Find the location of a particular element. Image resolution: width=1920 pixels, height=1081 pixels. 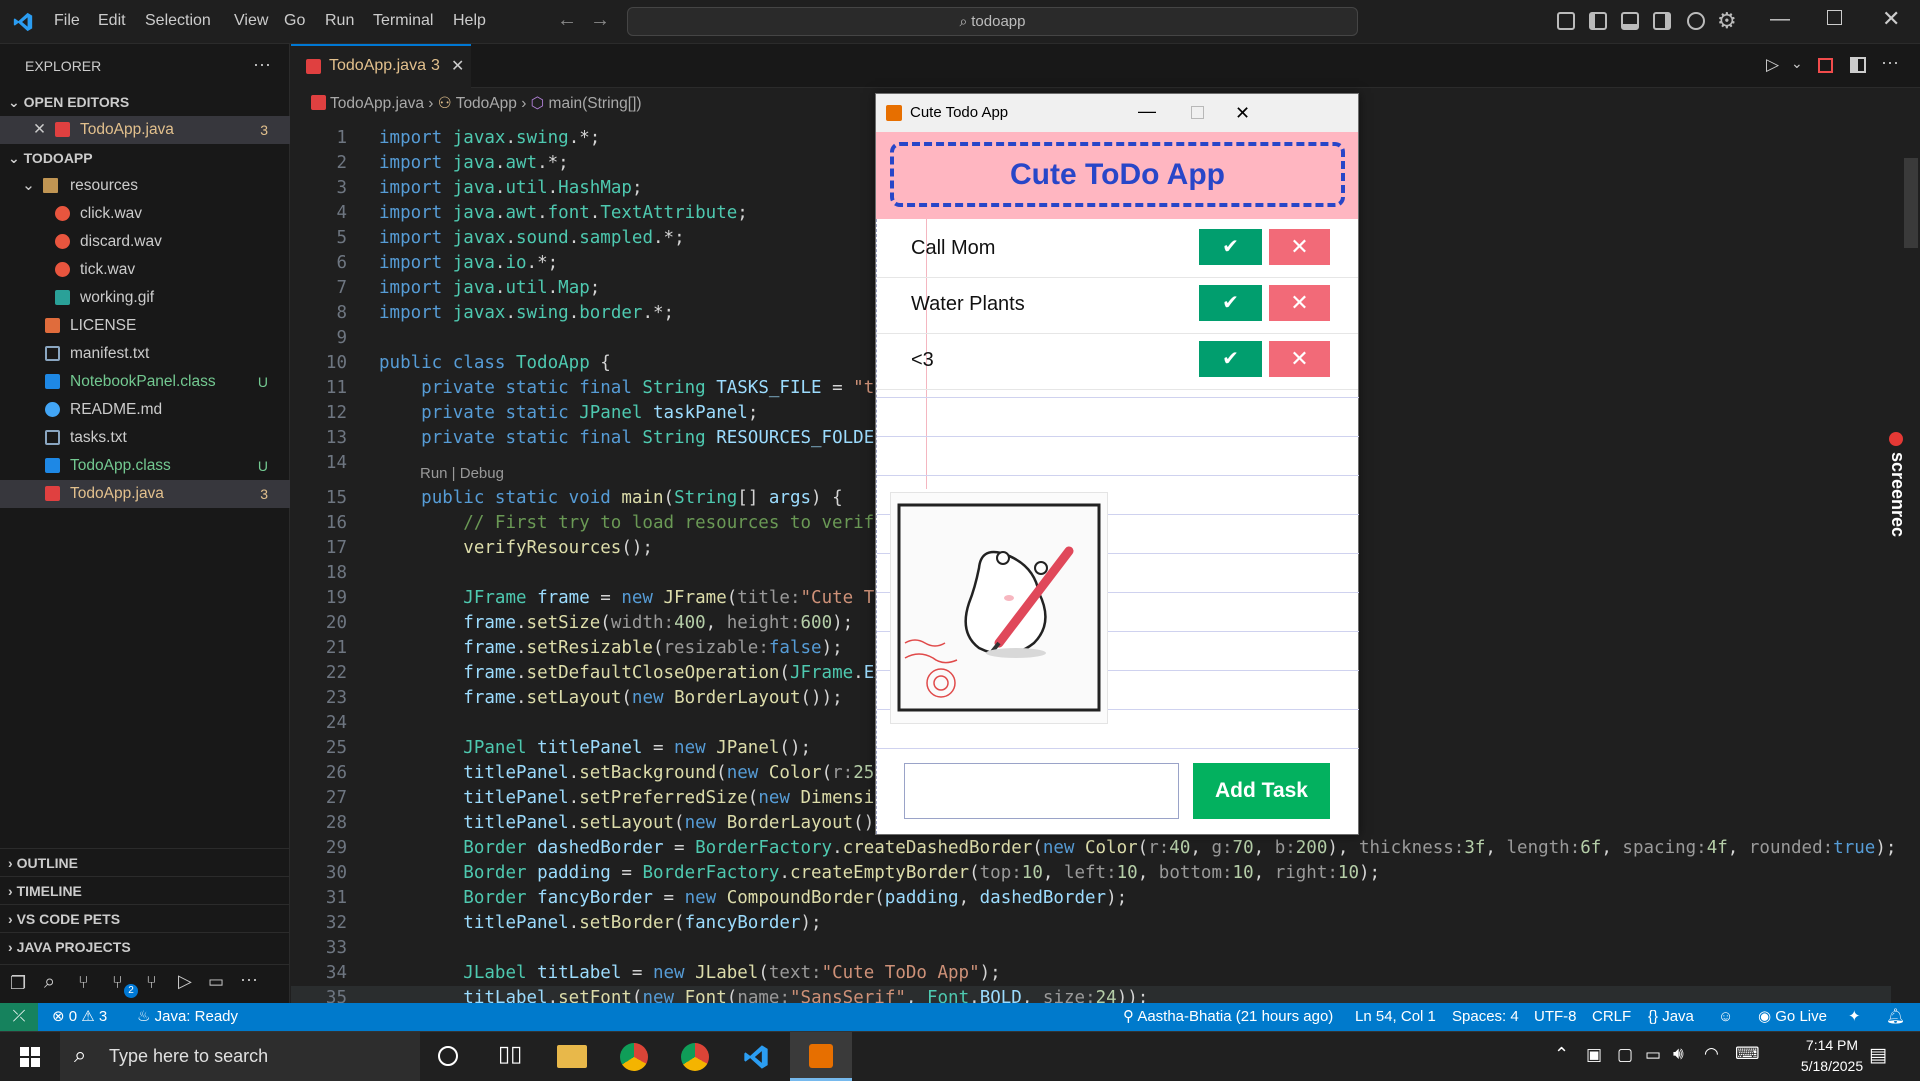

codelens-run-debug: Run | Debug is located at coordinates (462, 473).